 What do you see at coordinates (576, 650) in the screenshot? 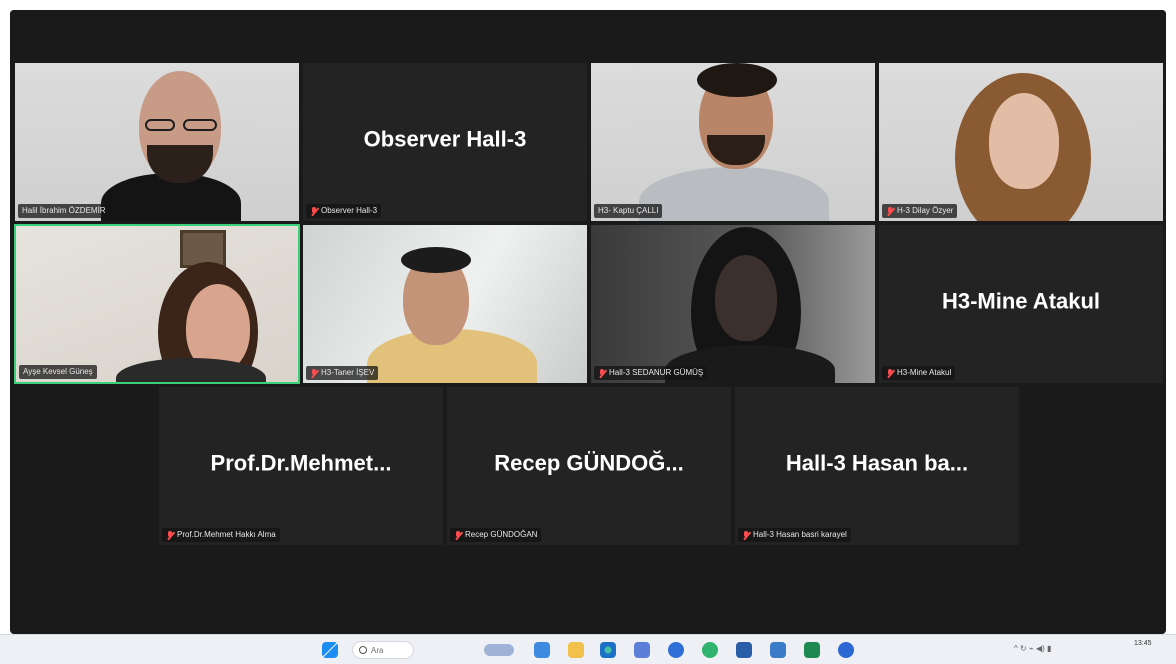
I see `file-explorer-icon` at bounding box center [576, 650].